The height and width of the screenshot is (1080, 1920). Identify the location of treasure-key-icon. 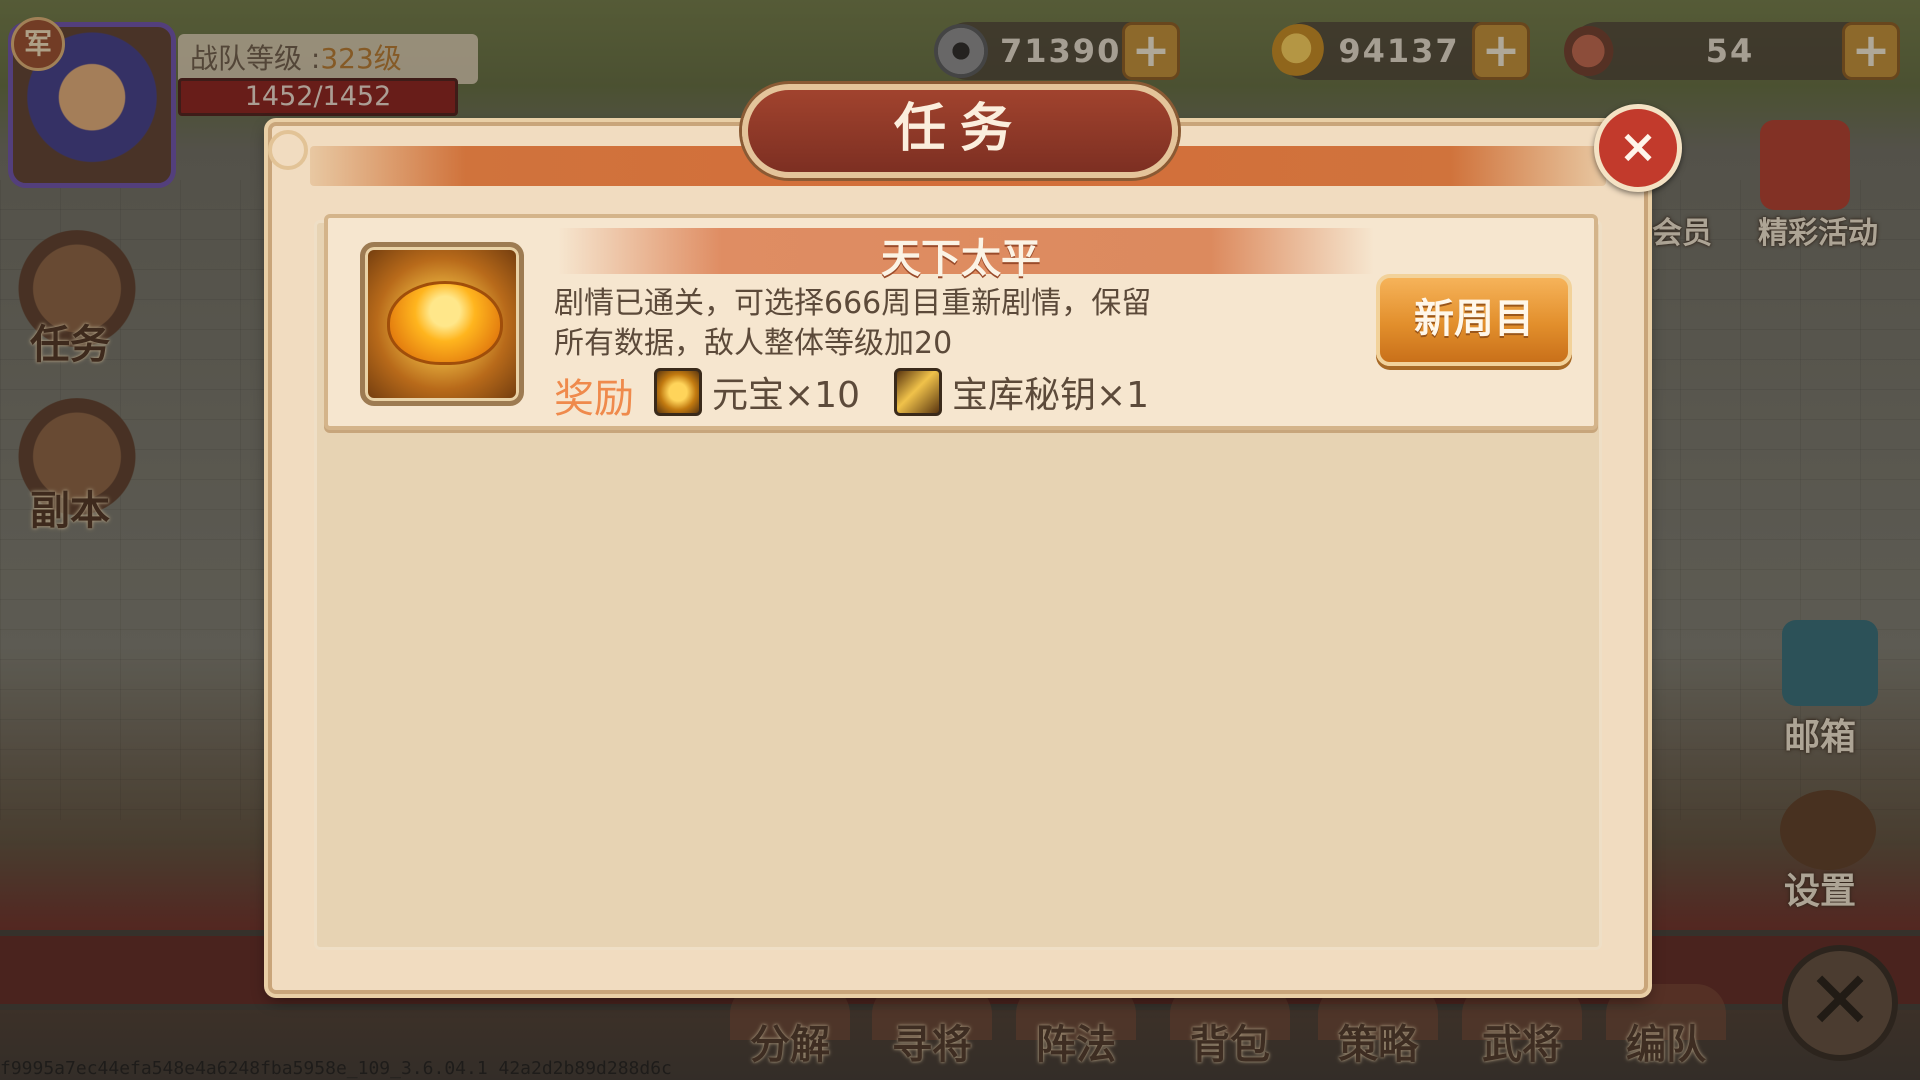
(918, 392).